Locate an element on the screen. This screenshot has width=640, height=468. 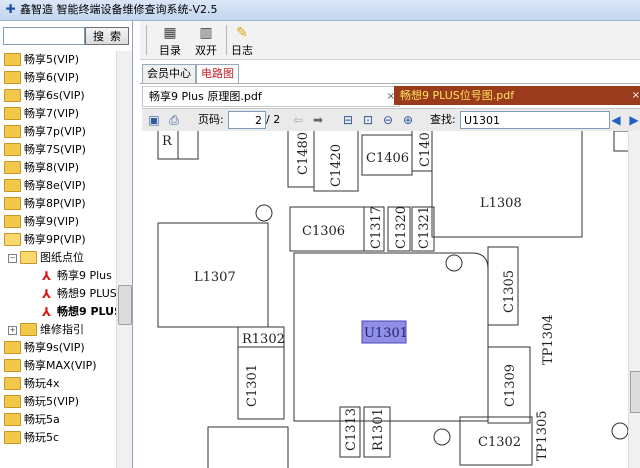
save-icon: ▣ is located at coordinates (154, 120).